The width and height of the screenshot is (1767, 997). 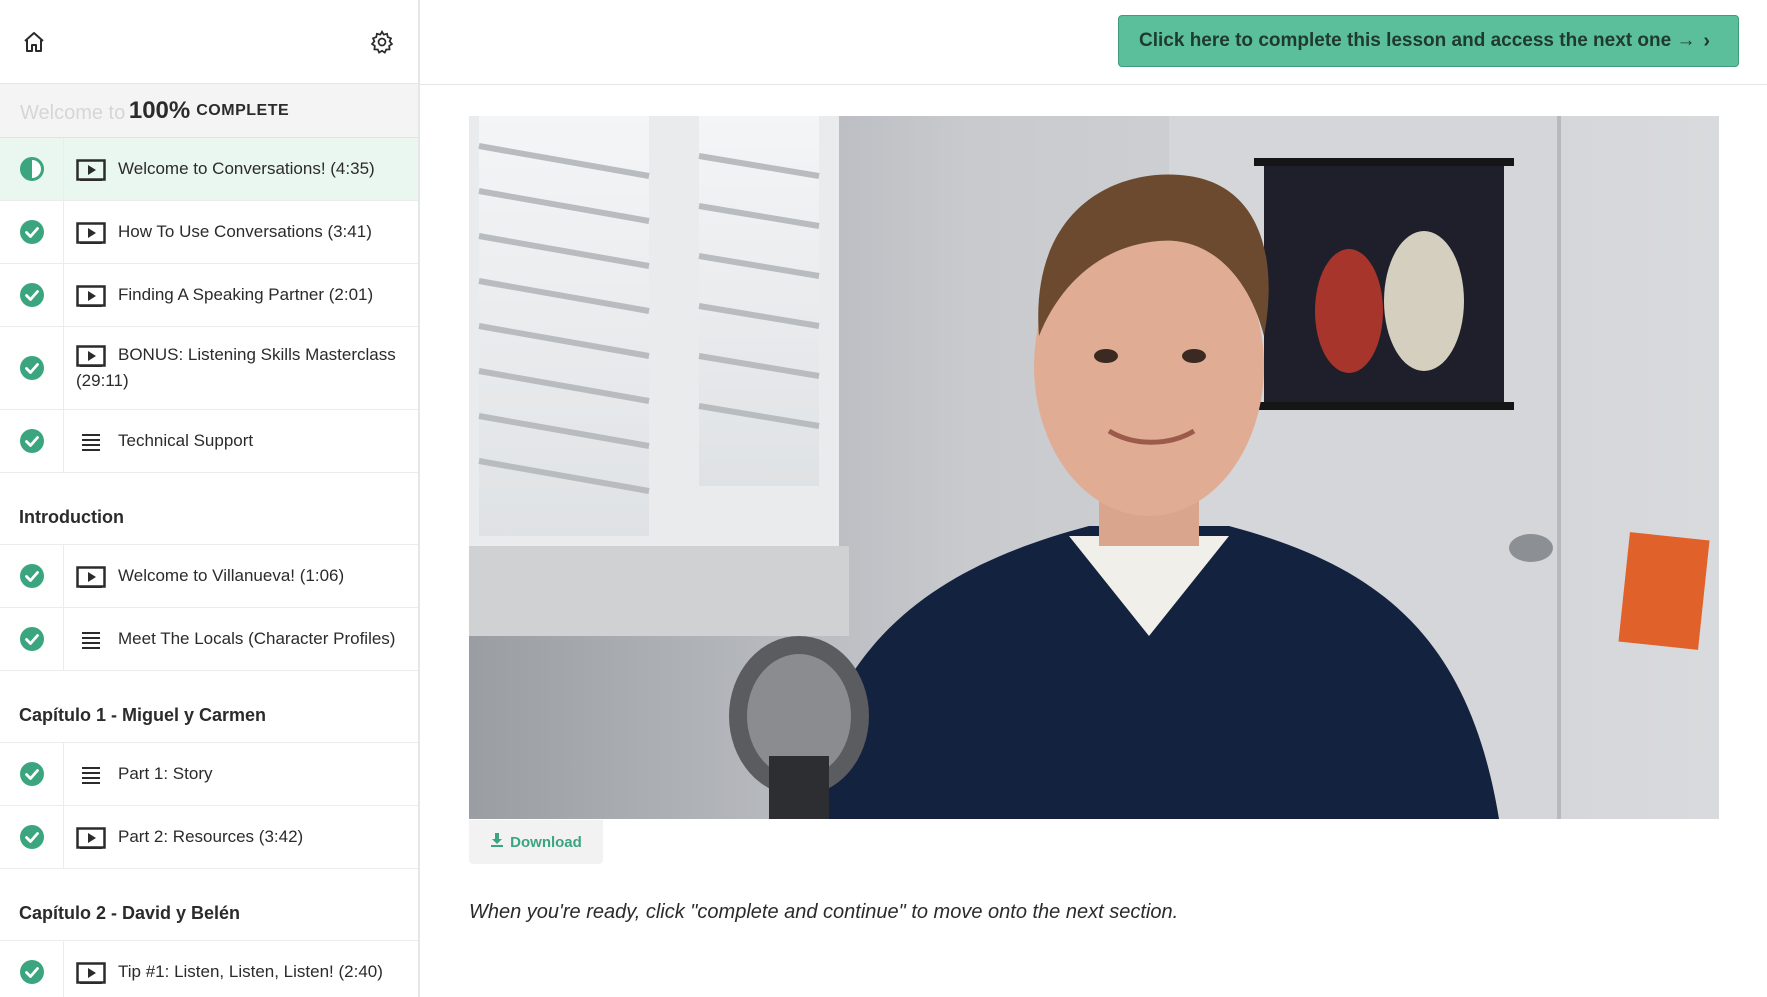 What do you see at coordinates (246, 168) in the screenshot?
I see `lesson-title: Welcome to Conversations! (4:35)` at bounding box center [246, 168].